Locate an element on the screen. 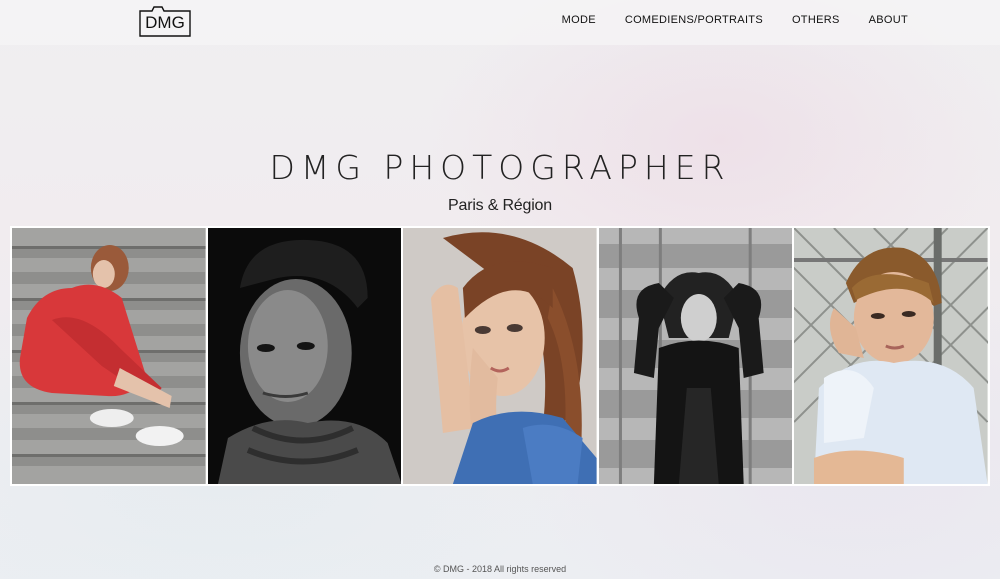  photo-man-blue-shirt is located at coordinates (891, 356).